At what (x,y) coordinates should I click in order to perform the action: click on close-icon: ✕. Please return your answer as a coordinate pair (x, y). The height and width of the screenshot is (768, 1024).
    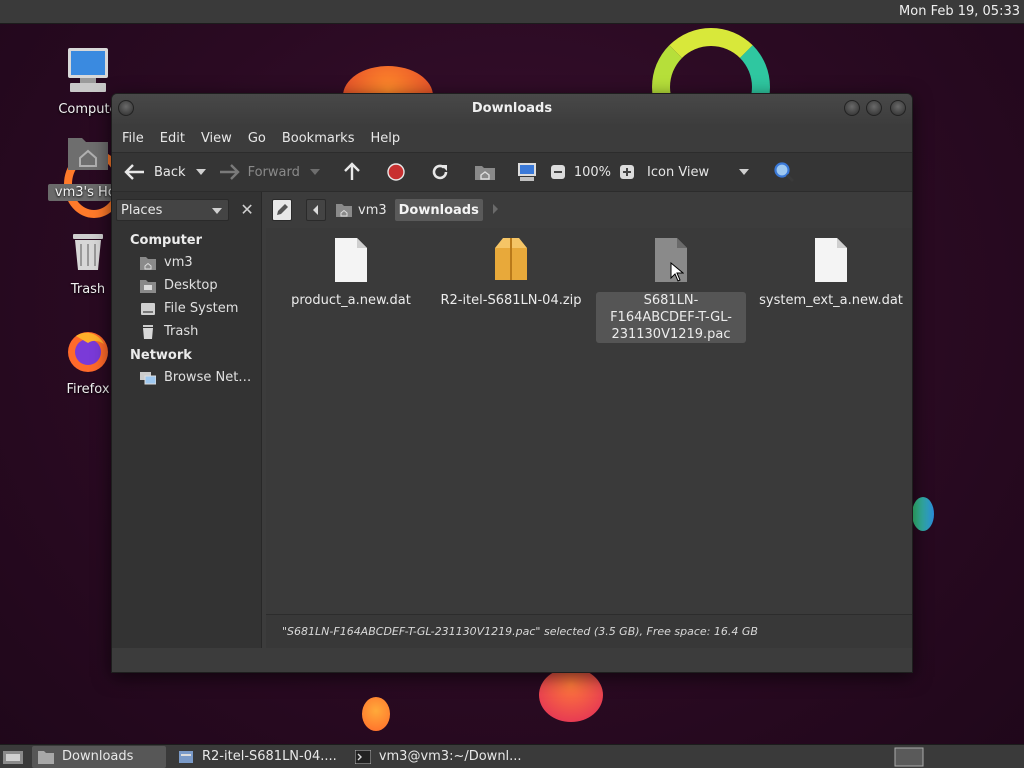
    Looking at the image, I should click on (247, 210).